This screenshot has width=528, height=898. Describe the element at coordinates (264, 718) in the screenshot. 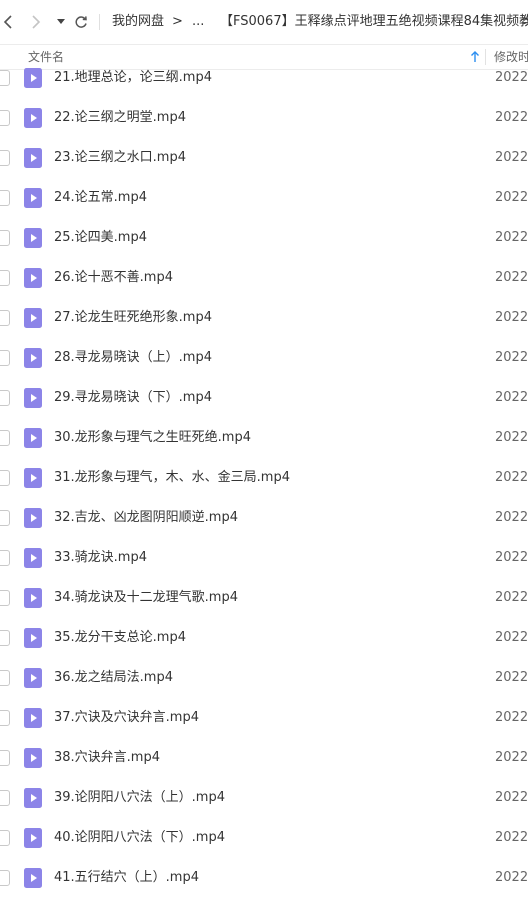

I see `file-row: 37.穴诀及穴诀弁言.mp4 2022-` at that location.